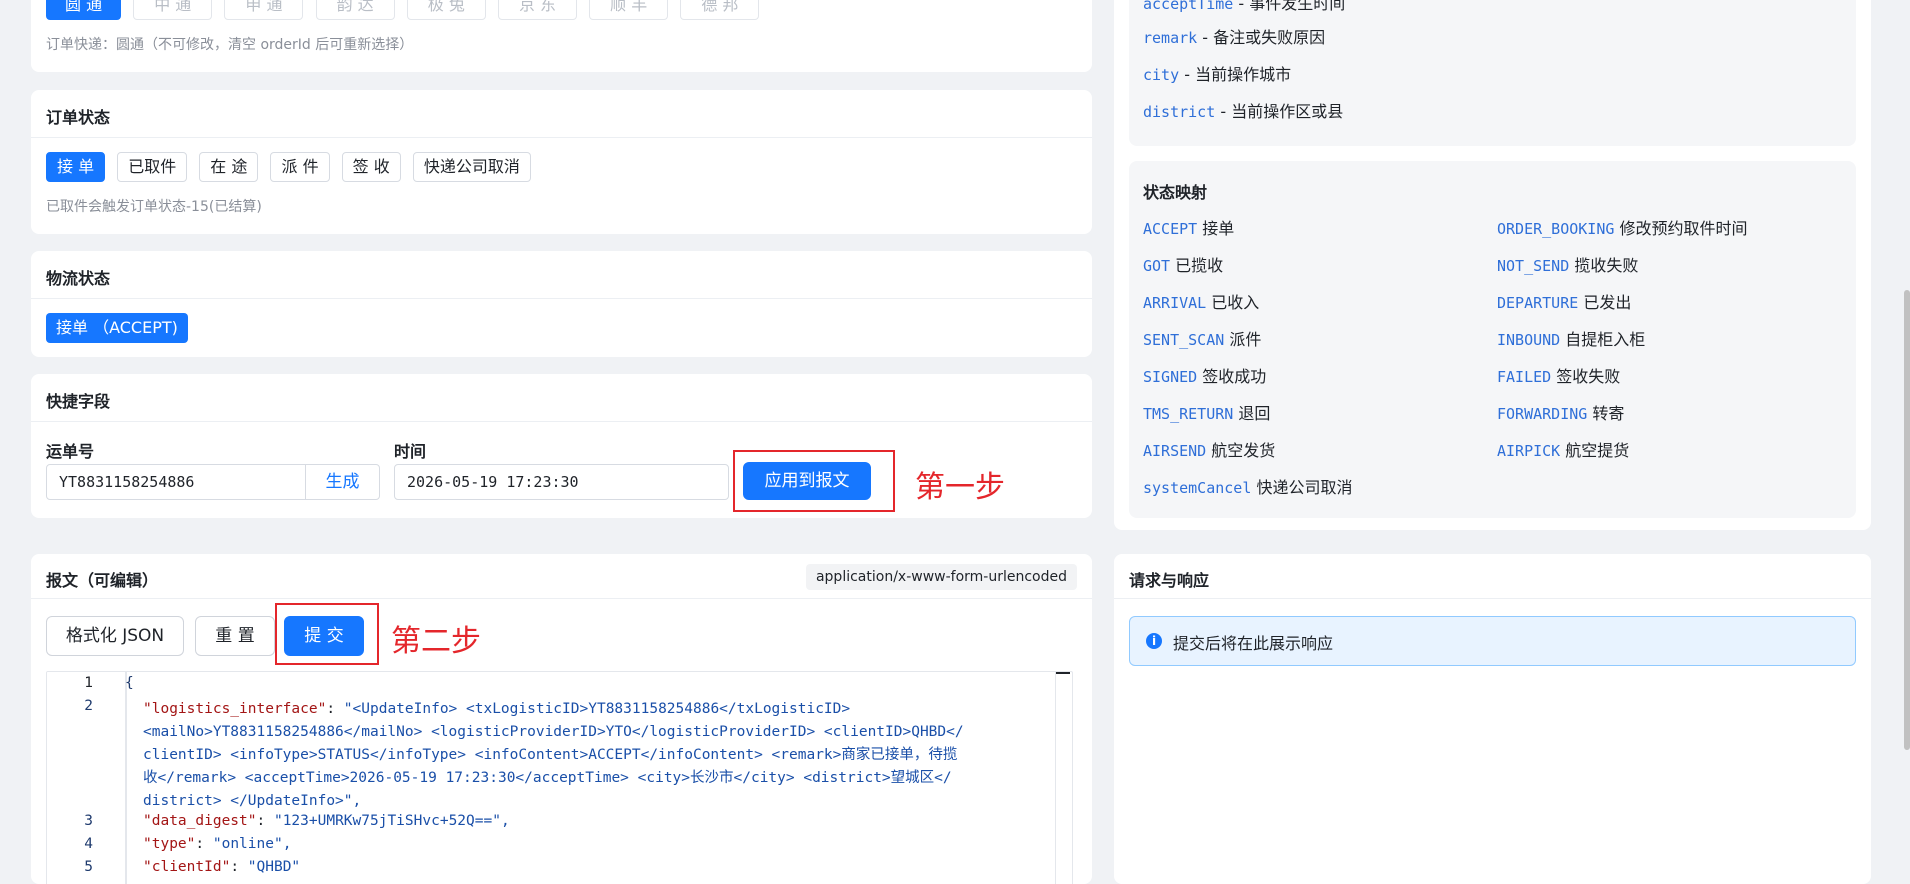 This screenshot has height=884, width=1910. I want to click on status-desc: 转寄, so click(1606, 413).